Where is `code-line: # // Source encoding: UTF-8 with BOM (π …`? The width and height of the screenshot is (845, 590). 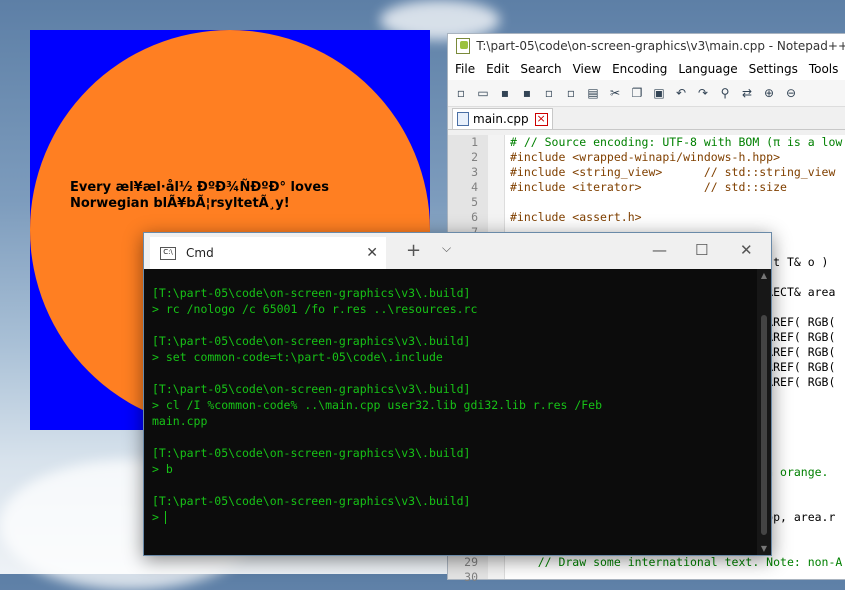
code-line: # // Source encoding: UTF-8 with BOM (π … is located at coordinates (676, 142).